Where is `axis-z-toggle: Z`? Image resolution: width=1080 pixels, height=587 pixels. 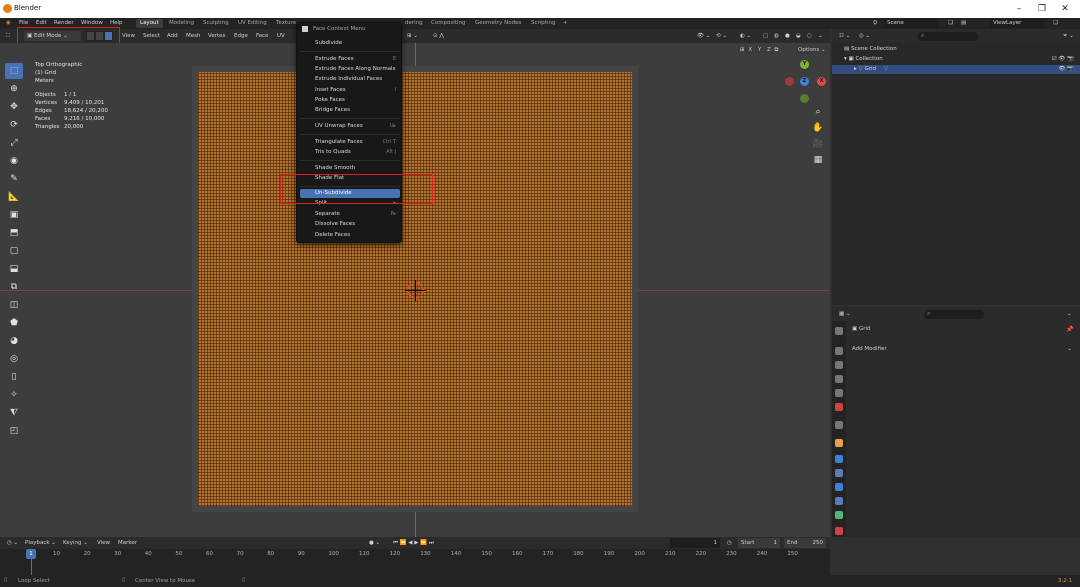 axis-z-toggle: Z is located at coordinates (769, 50).